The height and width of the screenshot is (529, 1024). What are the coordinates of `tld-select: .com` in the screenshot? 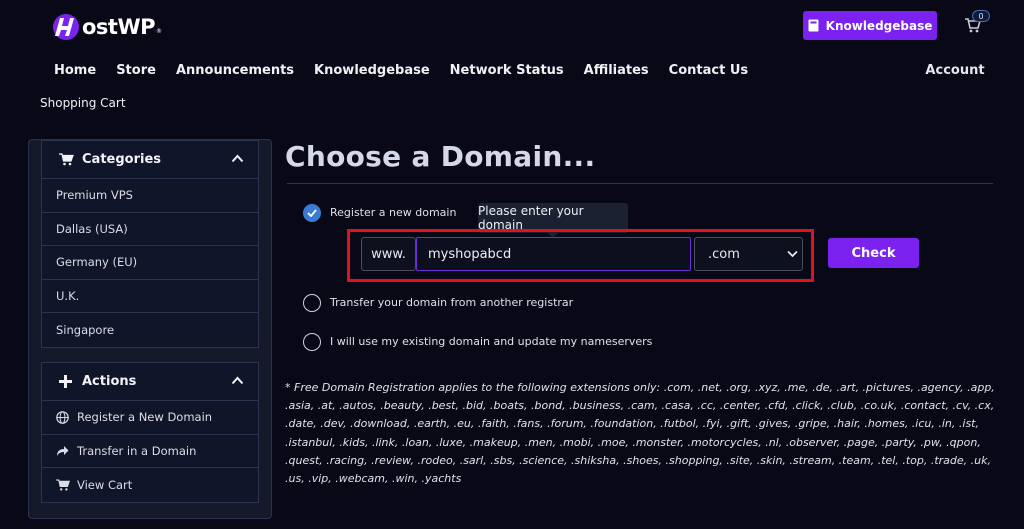 It's located at (748, 254).